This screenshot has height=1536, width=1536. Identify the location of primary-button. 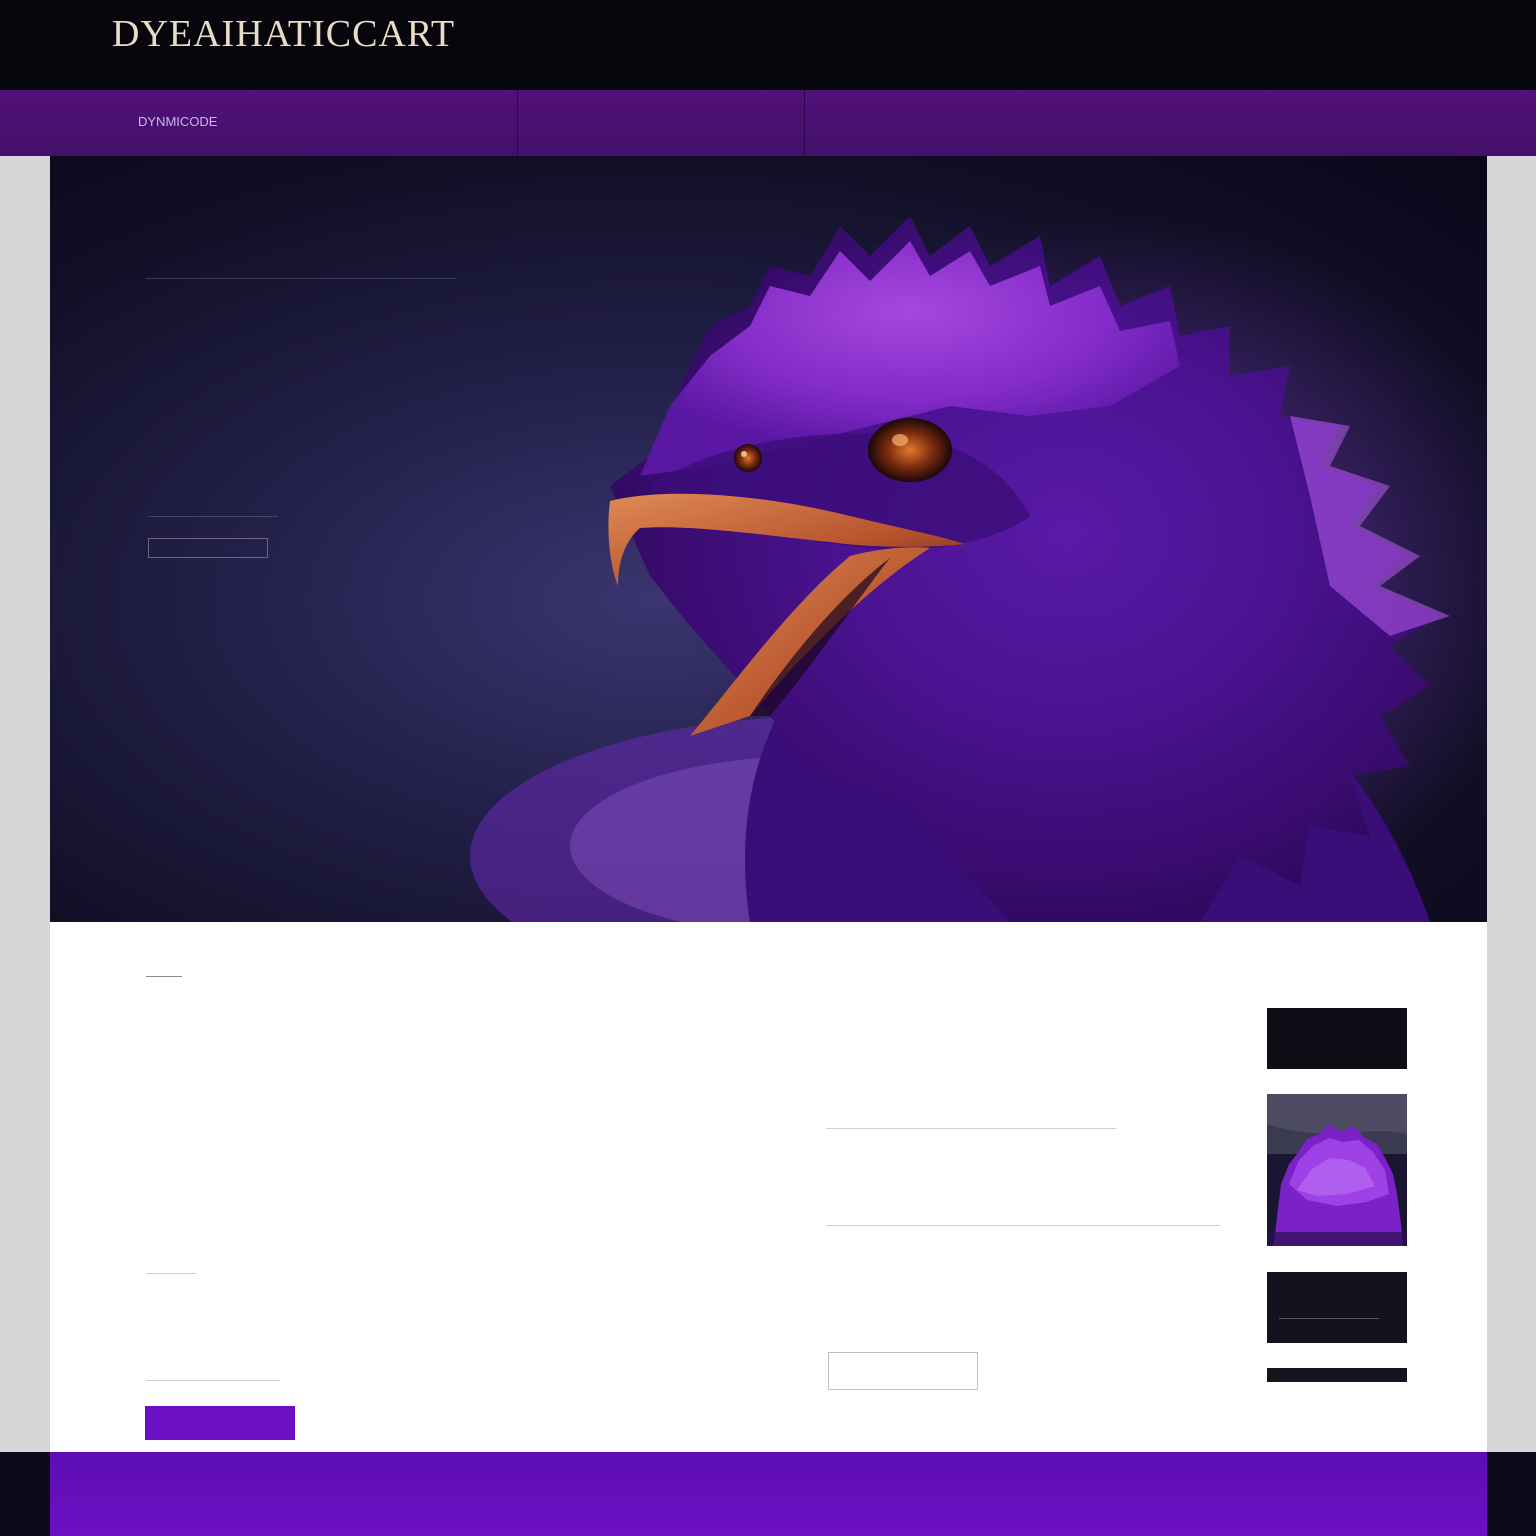
(220, 1423).